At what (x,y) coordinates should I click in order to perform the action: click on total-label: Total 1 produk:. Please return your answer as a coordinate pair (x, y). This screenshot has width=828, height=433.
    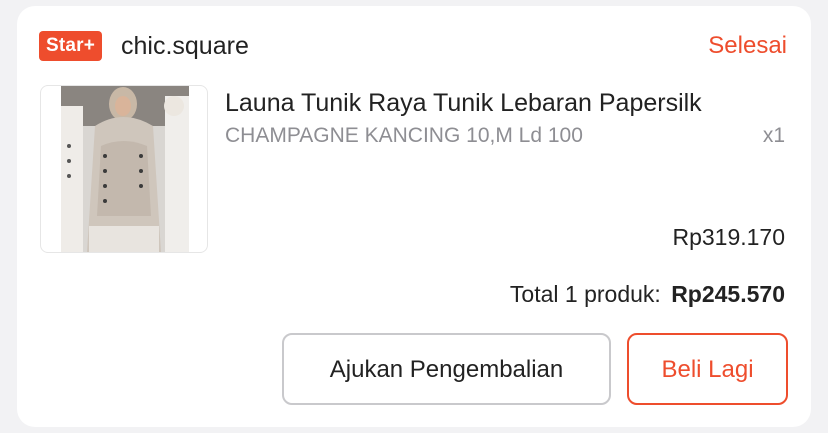
    Looking at the image, I should click on (585, 294).